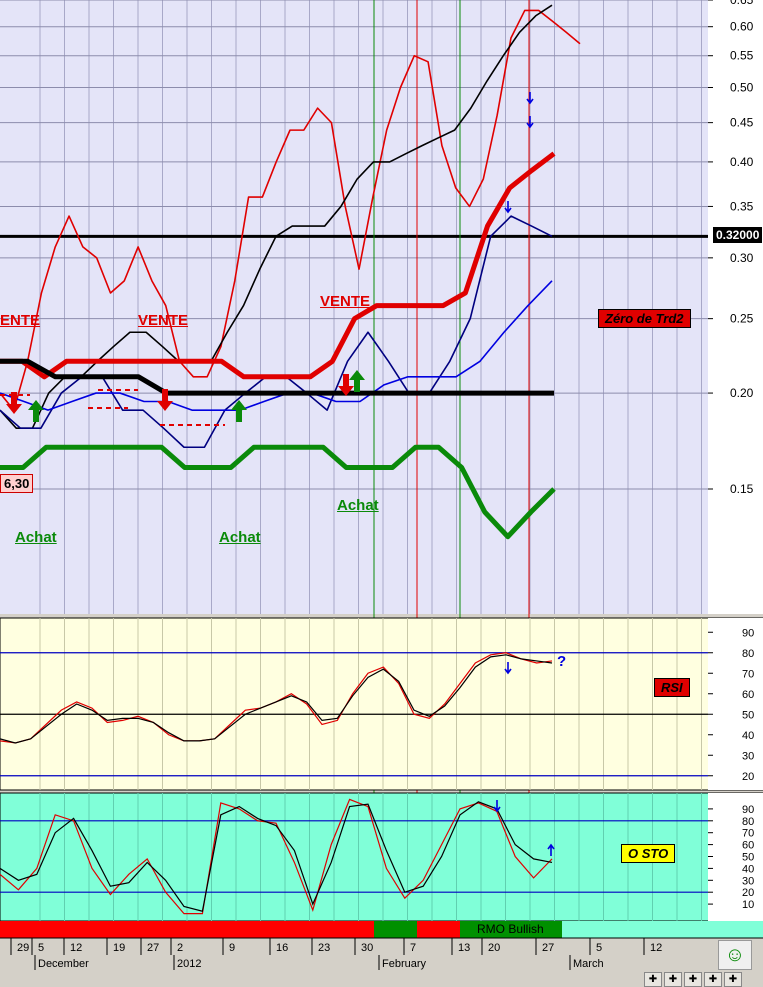 Image resolution: width=763 pixels, height=987 pixels. What do you see at coordinates (324, 948) in the screenshot?
I see `x-tick-label: 23` at bounding box center [324, 948].